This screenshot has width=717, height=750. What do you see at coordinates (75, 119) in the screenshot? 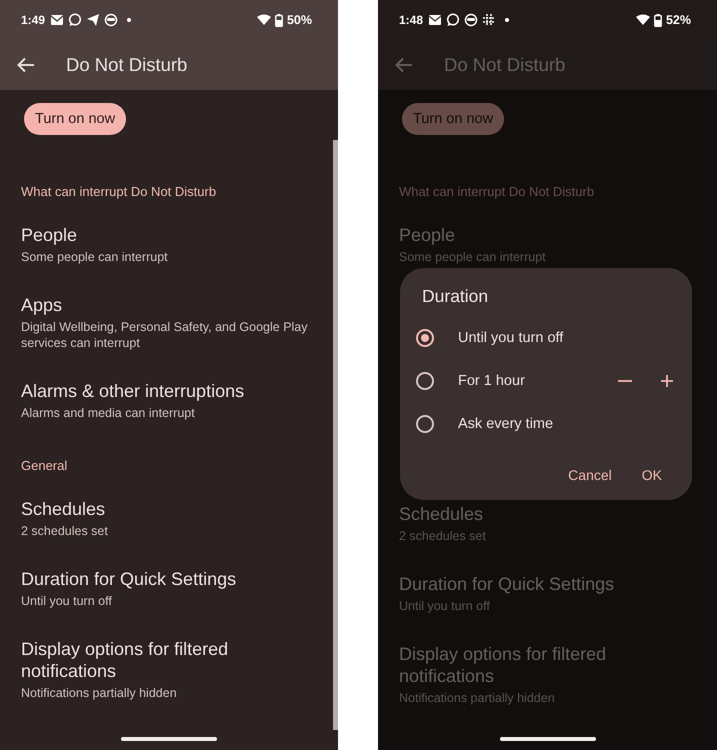
I see `turn-on-button: Turn on now` at bounding box center [75, 119].